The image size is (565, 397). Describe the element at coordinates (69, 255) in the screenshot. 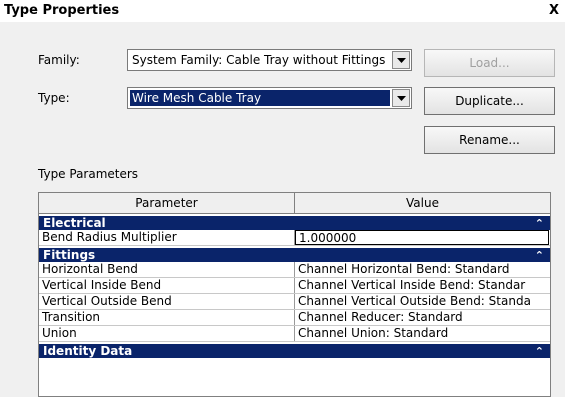

I see `group-name: Fittings` at that location.